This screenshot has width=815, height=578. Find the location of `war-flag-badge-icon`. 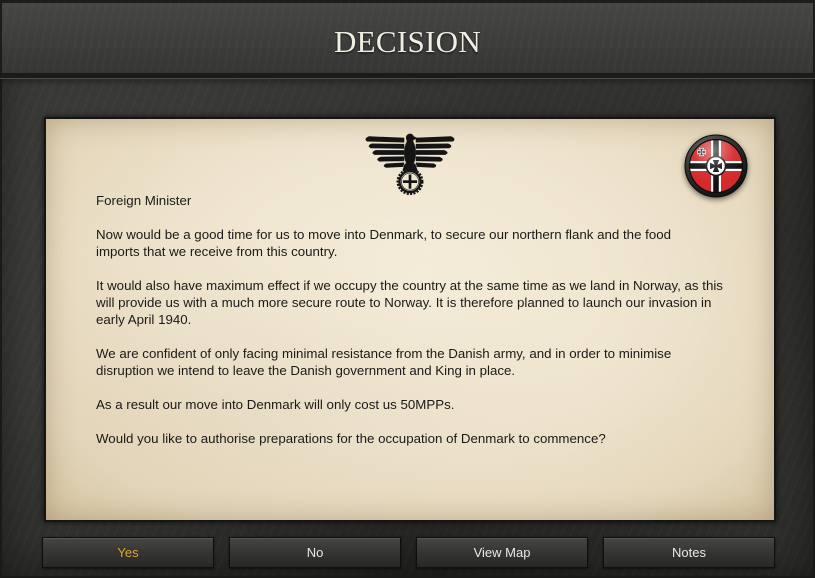

war-flag-badge-icon is located at coordinates (716, 166).